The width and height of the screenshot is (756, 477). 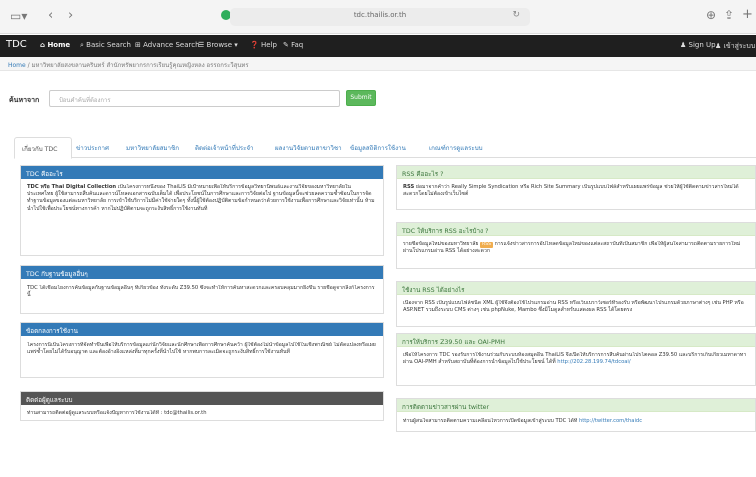 What do you see at coordinates (378, 101) in the screenshot?
I see `search-bar: ค้นหาจาก ป้อนคำค้นที่ต้องการ Submit` at bounding box center [378, 101].